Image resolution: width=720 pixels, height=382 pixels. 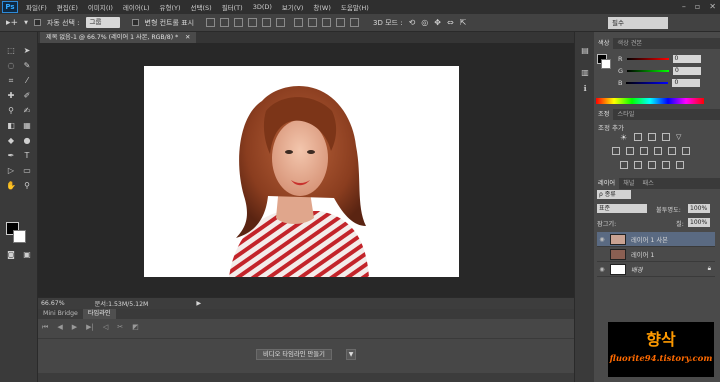 What do you see at coordinates (135, 22) in the screenshot?
I see `transform-controls-checkbox` at bounding box center [135, 22].